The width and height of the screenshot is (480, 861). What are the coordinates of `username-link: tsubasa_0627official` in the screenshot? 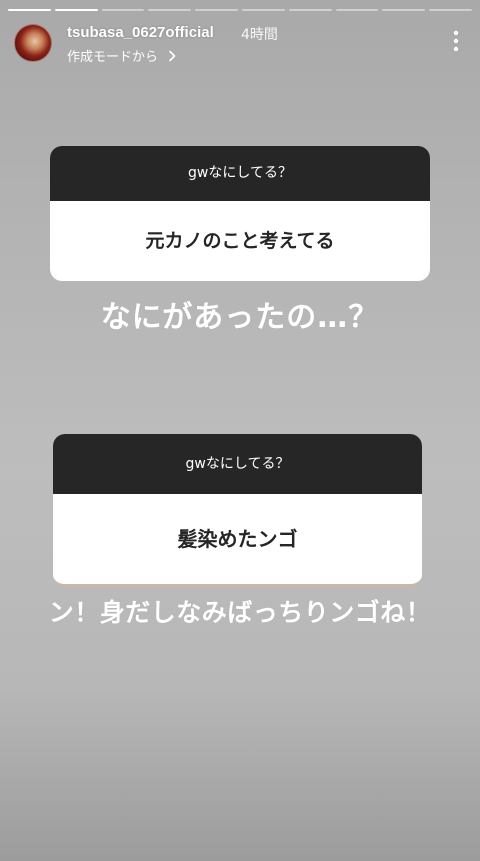 It's located at (140, 32).